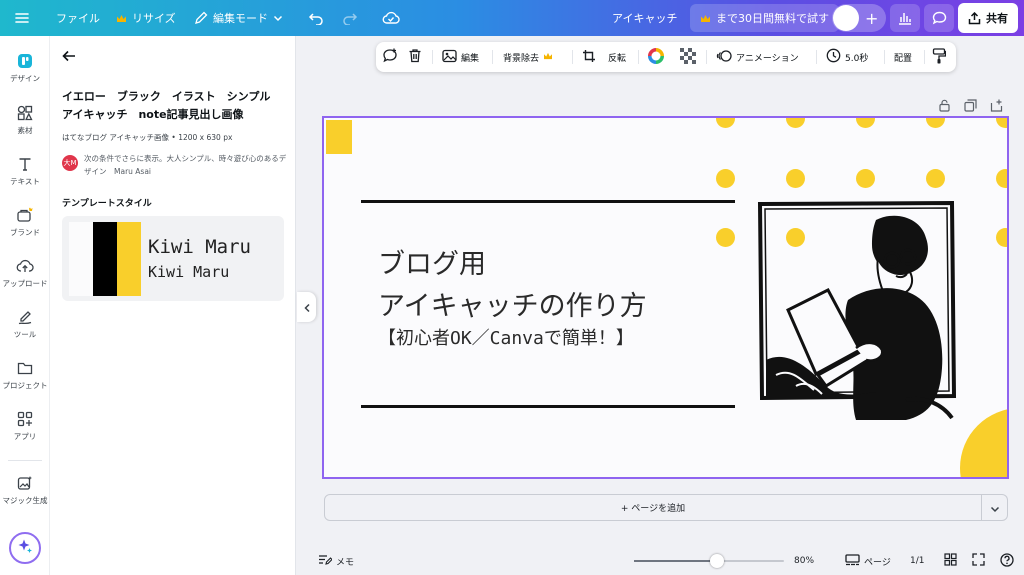 The height and width of the screenshot is (575, 1024). Describe the element at coordinates (868, 561) in the screenshot. I see `pages-view-button: ページ` at that location.